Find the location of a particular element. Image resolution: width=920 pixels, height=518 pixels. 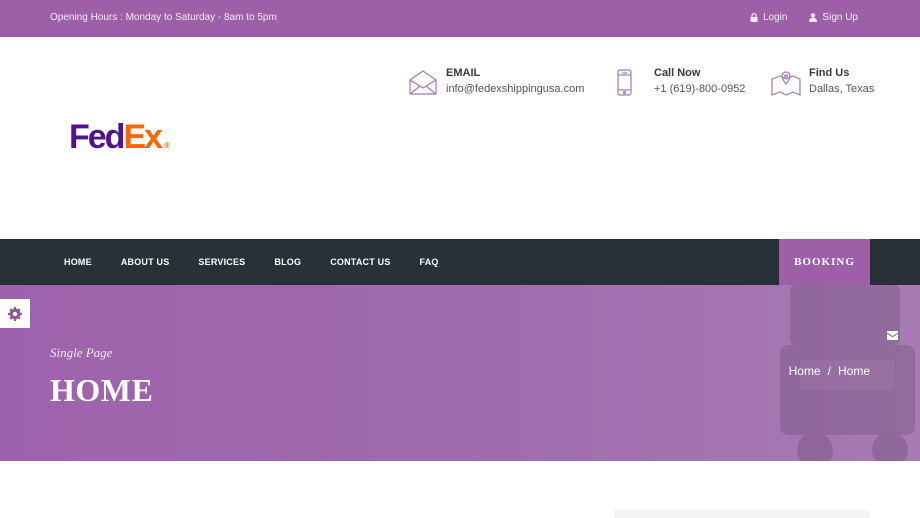

nav-home: HOME is located at coordinates (78, 262).